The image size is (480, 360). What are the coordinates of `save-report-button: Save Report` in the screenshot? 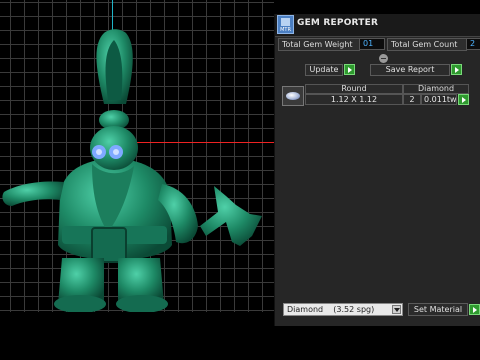 It's located at (410, 70).